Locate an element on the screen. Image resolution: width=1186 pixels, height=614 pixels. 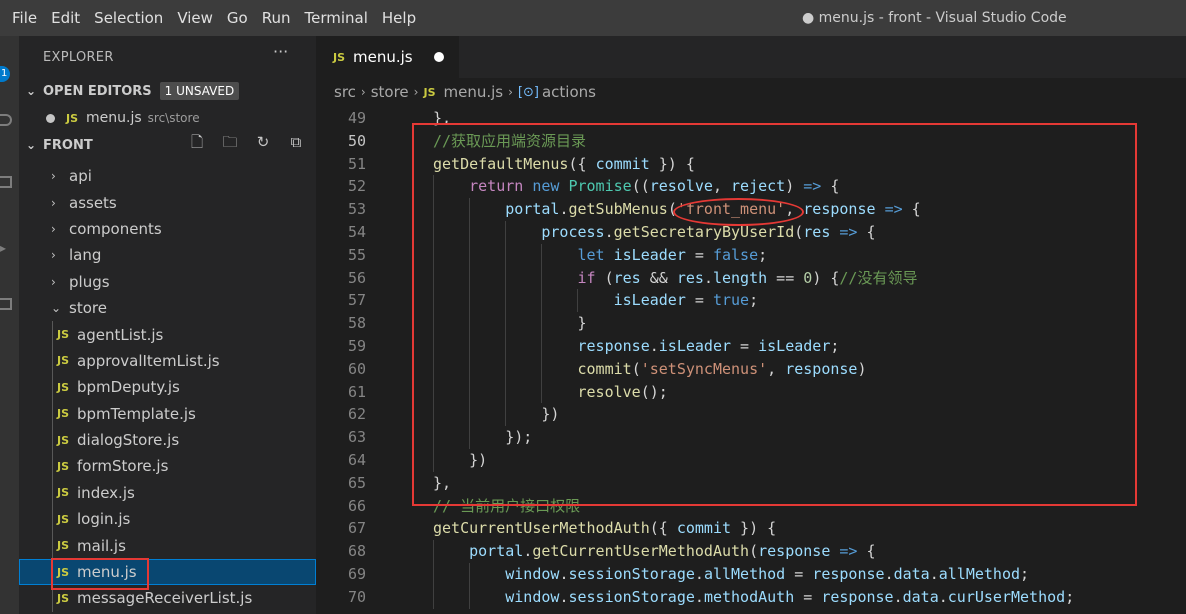
code-line: 49}, is located at coordinates (751, 118).